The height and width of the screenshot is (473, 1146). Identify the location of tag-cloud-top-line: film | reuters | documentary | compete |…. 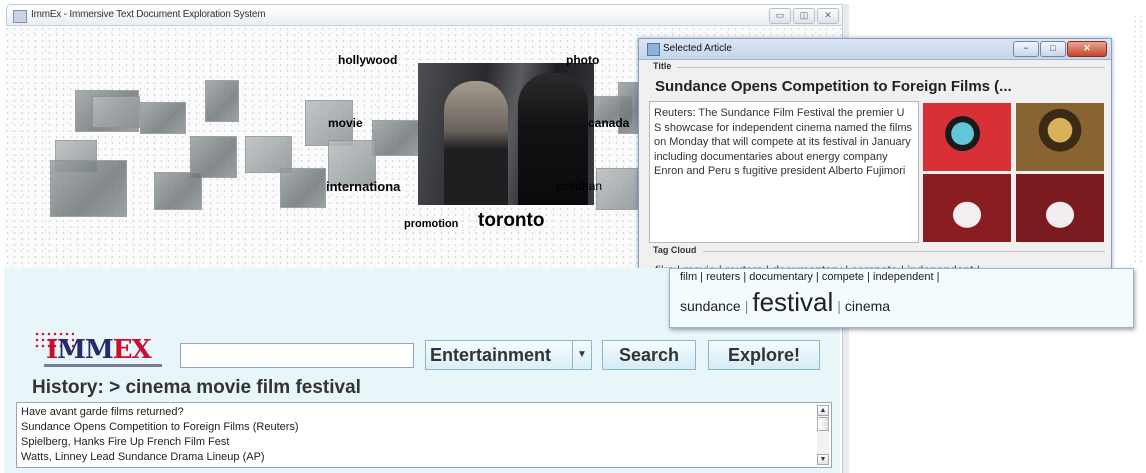
(810, 277).